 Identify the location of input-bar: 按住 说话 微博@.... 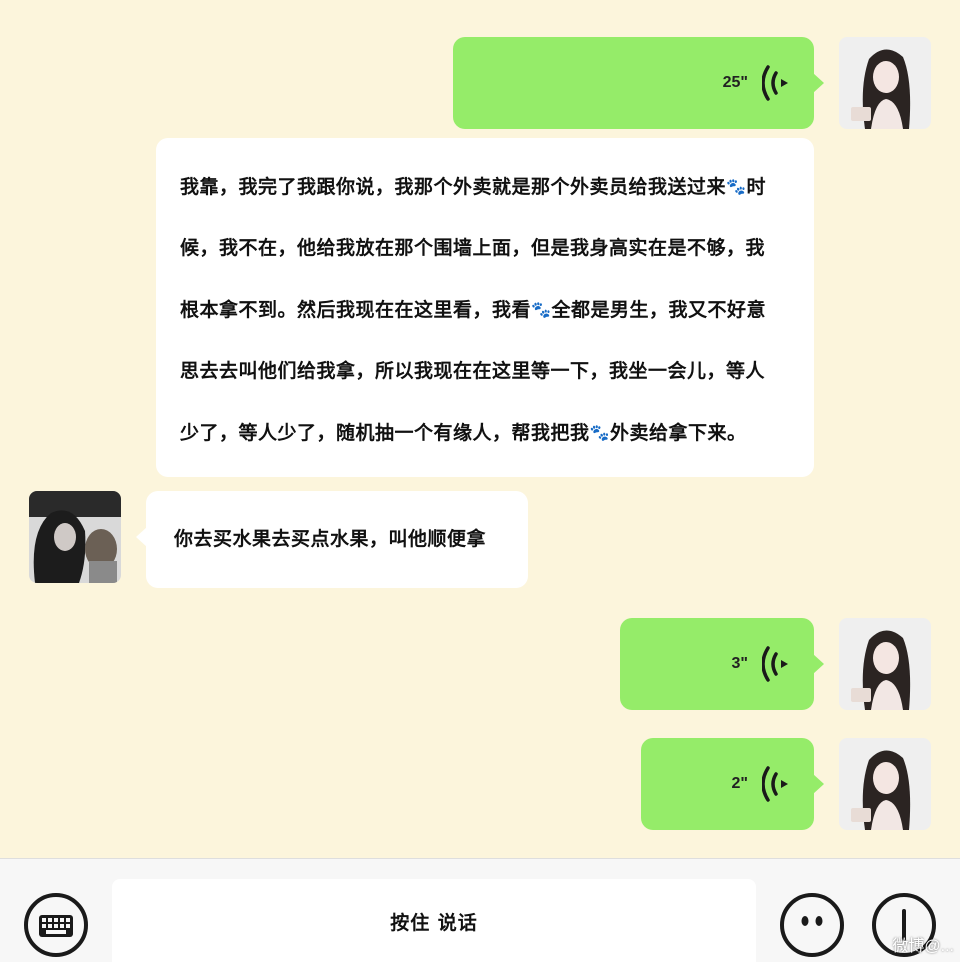
(480, 910).